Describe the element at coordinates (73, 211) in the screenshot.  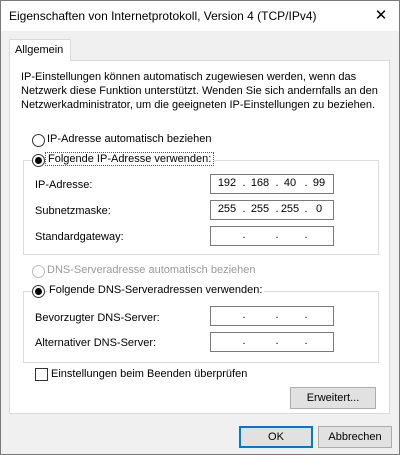
I see `subnet-mask-label: Subnetzmaske:` at that location.